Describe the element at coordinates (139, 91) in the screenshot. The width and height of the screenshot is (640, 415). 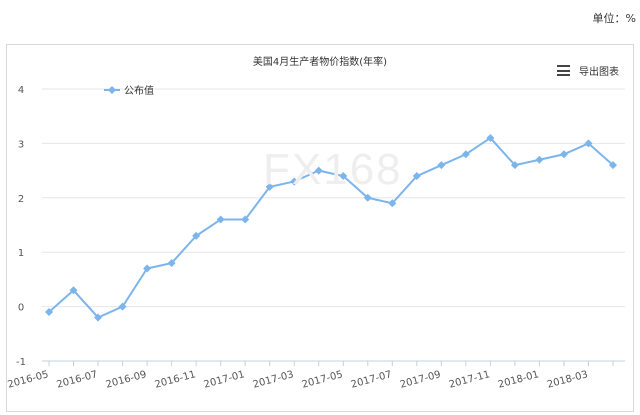
I see `legend-label: 公布值` at that location.